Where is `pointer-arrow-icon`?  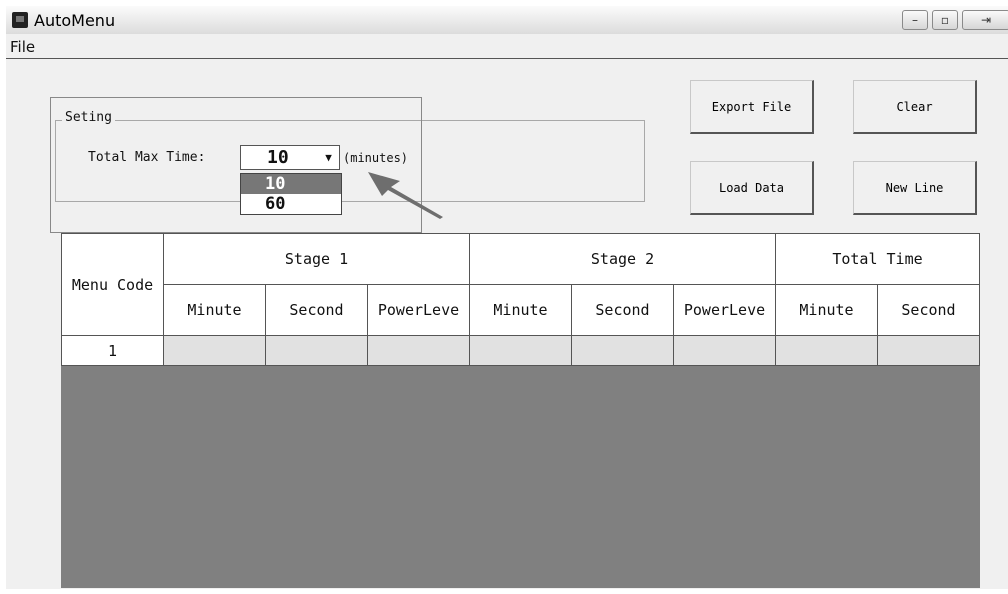 pointer-arrow-icon is located at coordinates (405, 195).